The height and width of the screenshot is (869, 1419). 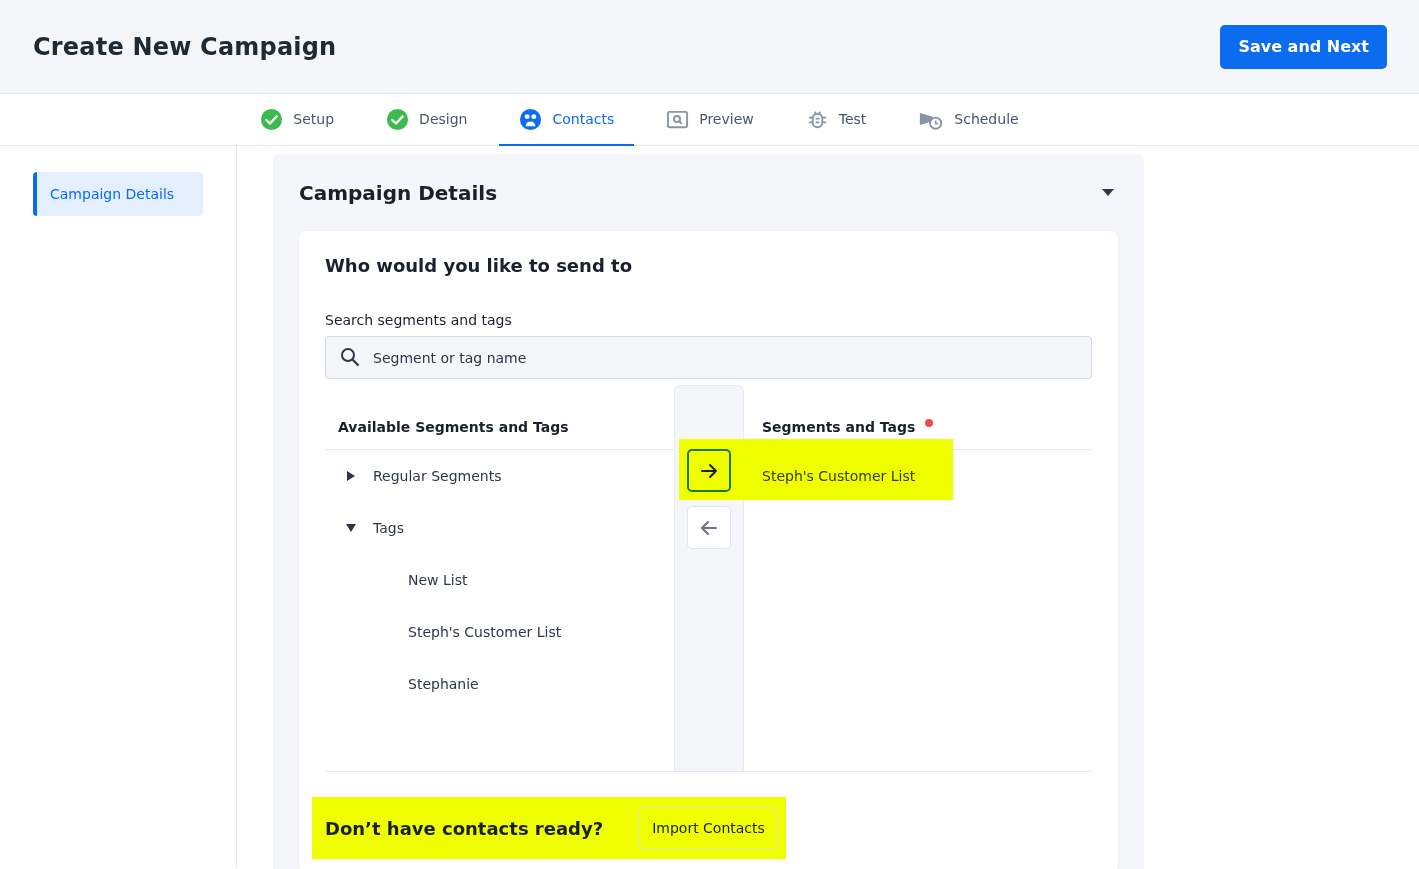 I want to click on step-tab: Setup, so click(x=297, y=120).